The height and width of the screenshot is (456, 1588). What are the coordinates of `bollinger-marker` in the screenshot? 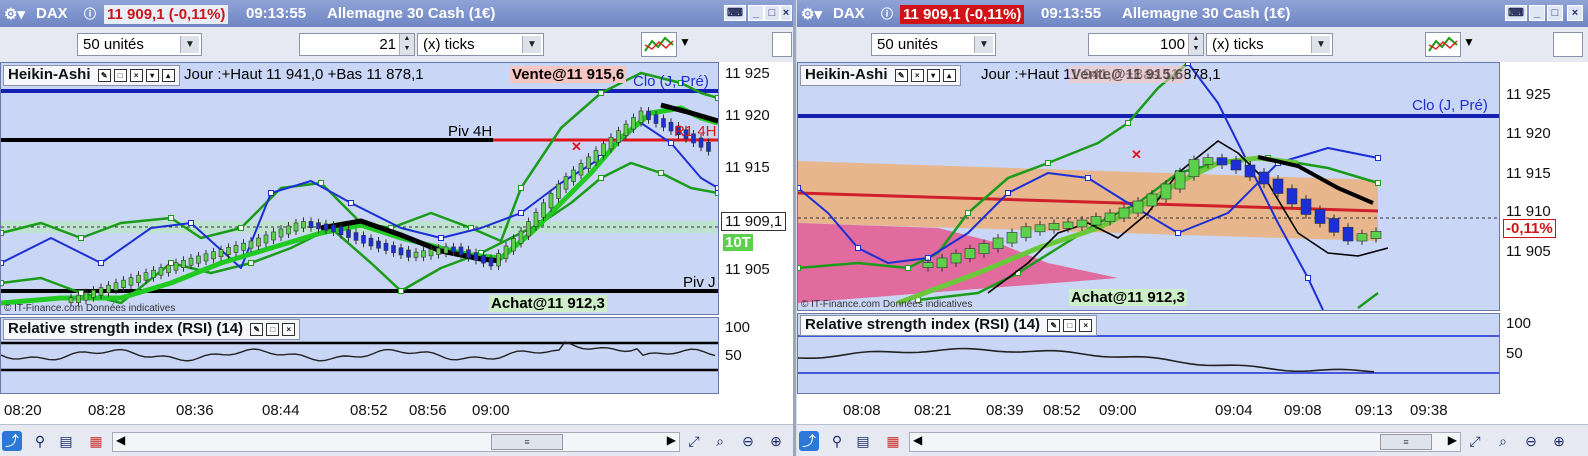 It's located at (1088, 178).